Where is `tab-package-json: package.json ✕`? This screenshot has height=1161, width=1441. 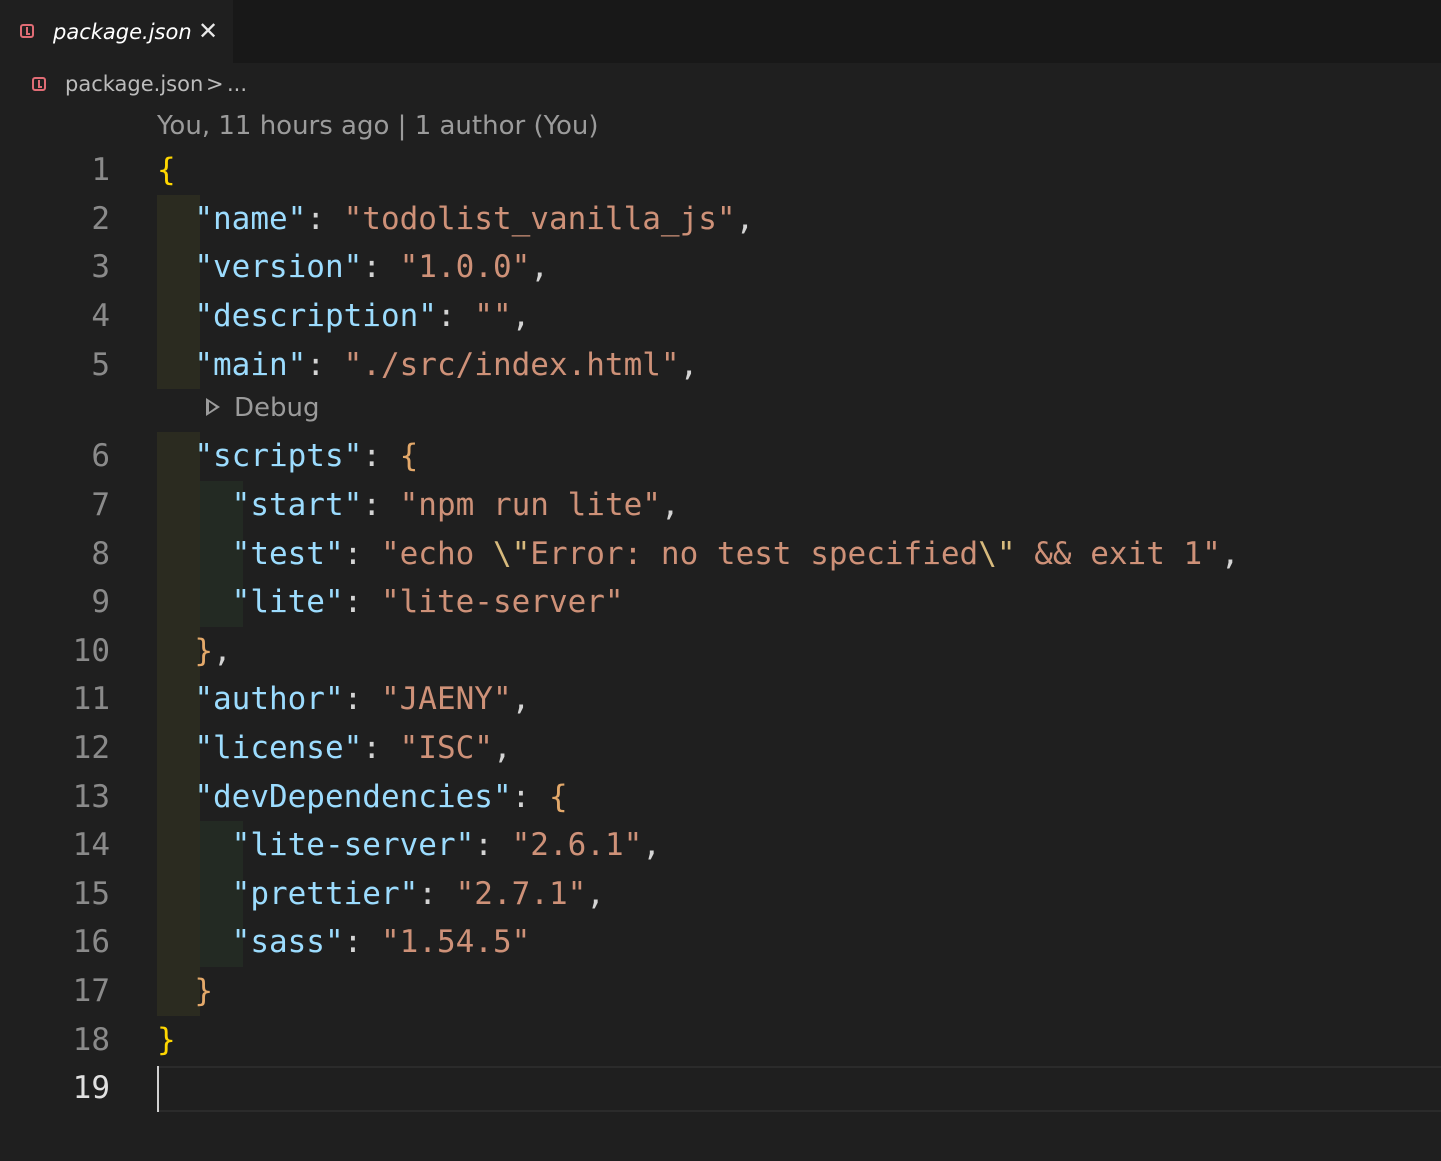 tab-package-json: package.json ✕ is located at coordinates (116, 31).